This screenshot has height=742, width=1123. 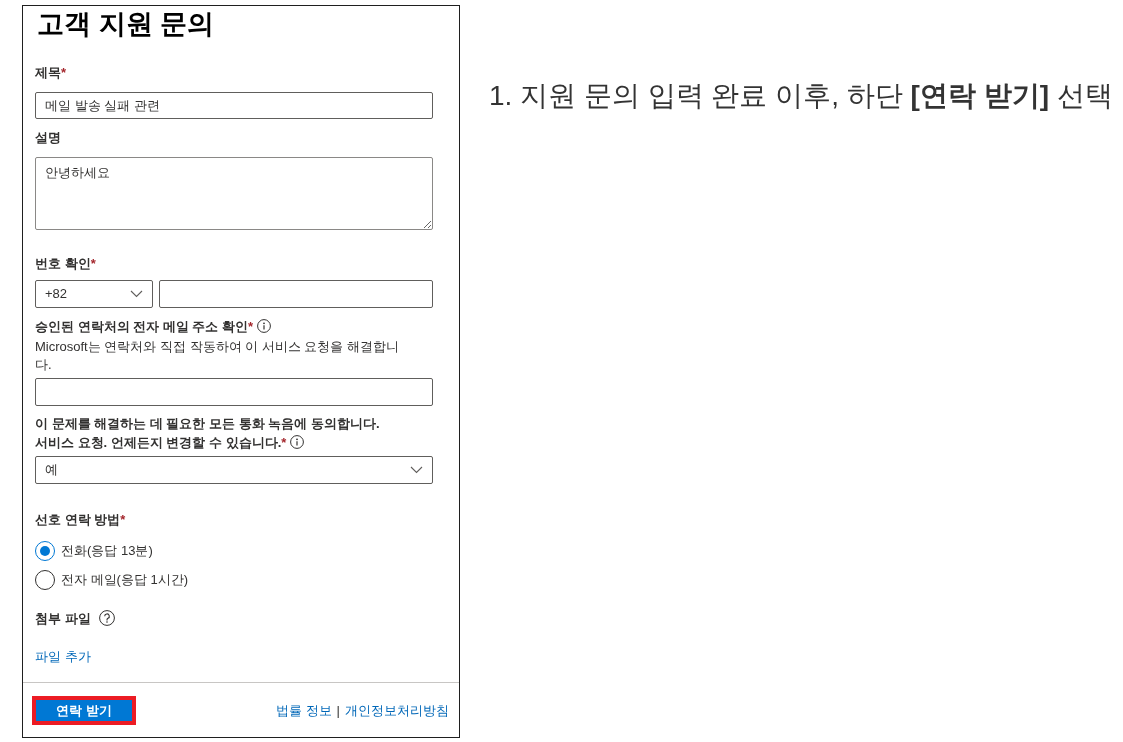 I want to click on country-code-dropdown: +82, so click(x=94, y=294).